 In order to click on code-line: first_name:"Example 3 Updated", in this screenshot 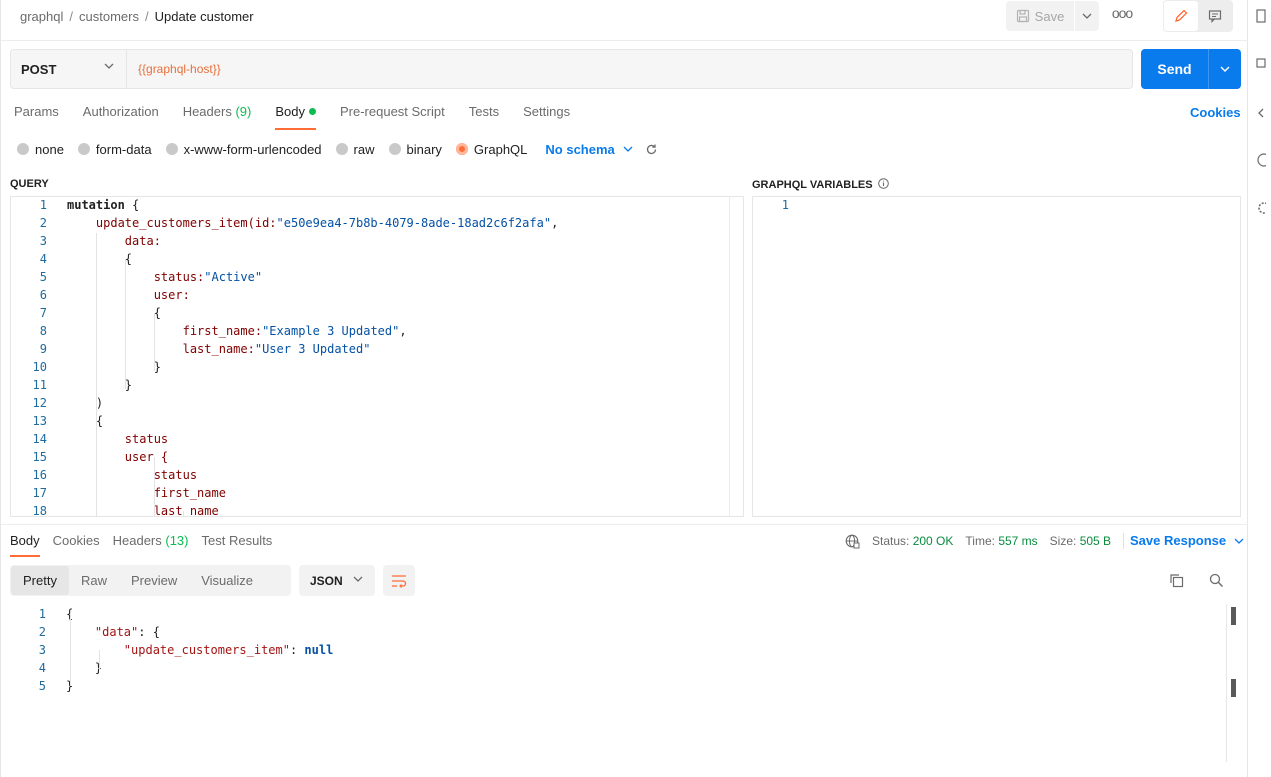, I will do `click(237, 331)`.